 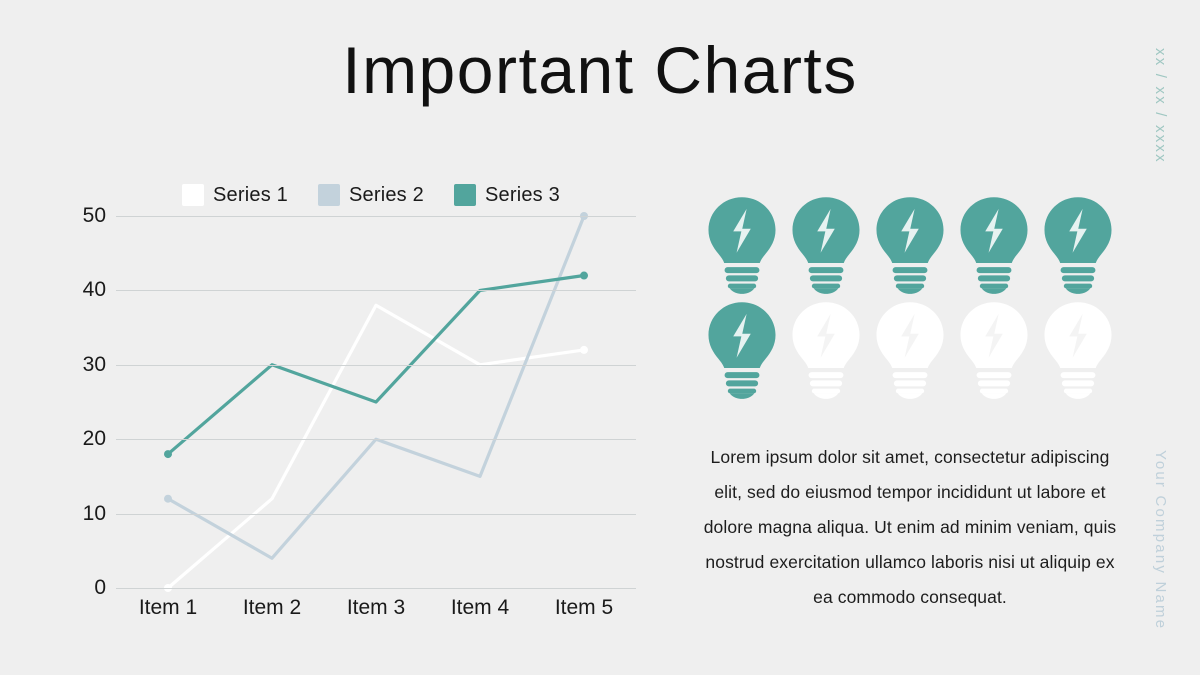 What do you see at coordinates (522, 194) in the screenshot?
I see `legend-label-3: Series 3` at bounding box center [522, 194].